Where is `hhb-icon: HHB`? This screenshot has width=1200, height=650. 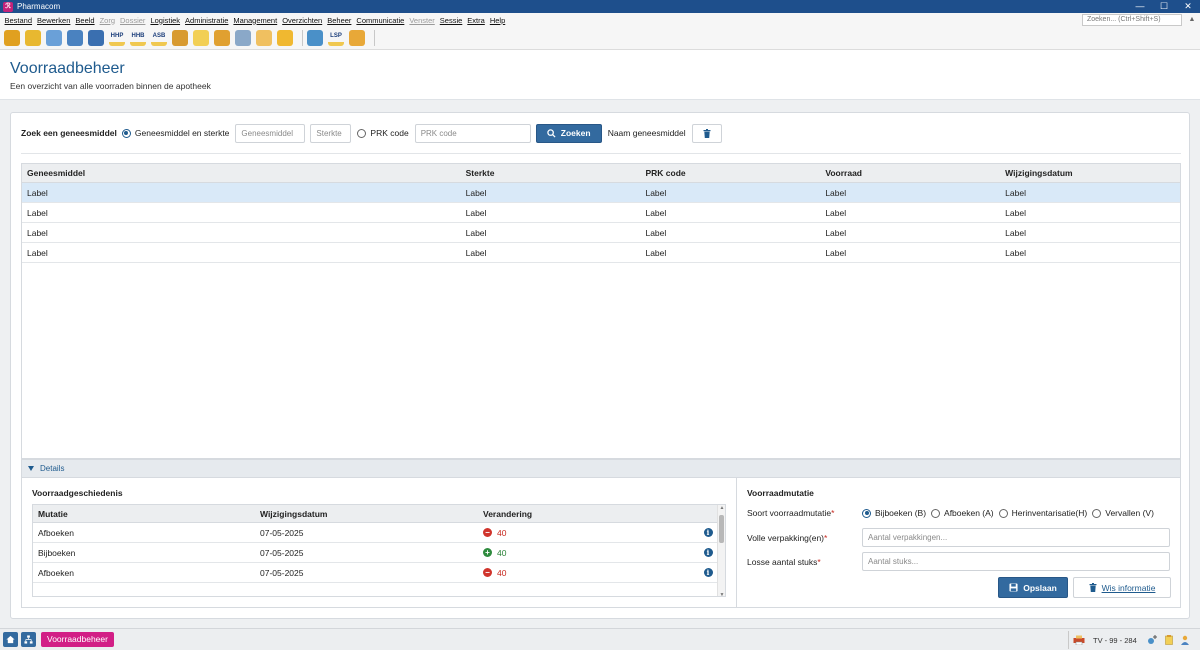 hhb-icon: HHB is located at coordinates (138, 38).